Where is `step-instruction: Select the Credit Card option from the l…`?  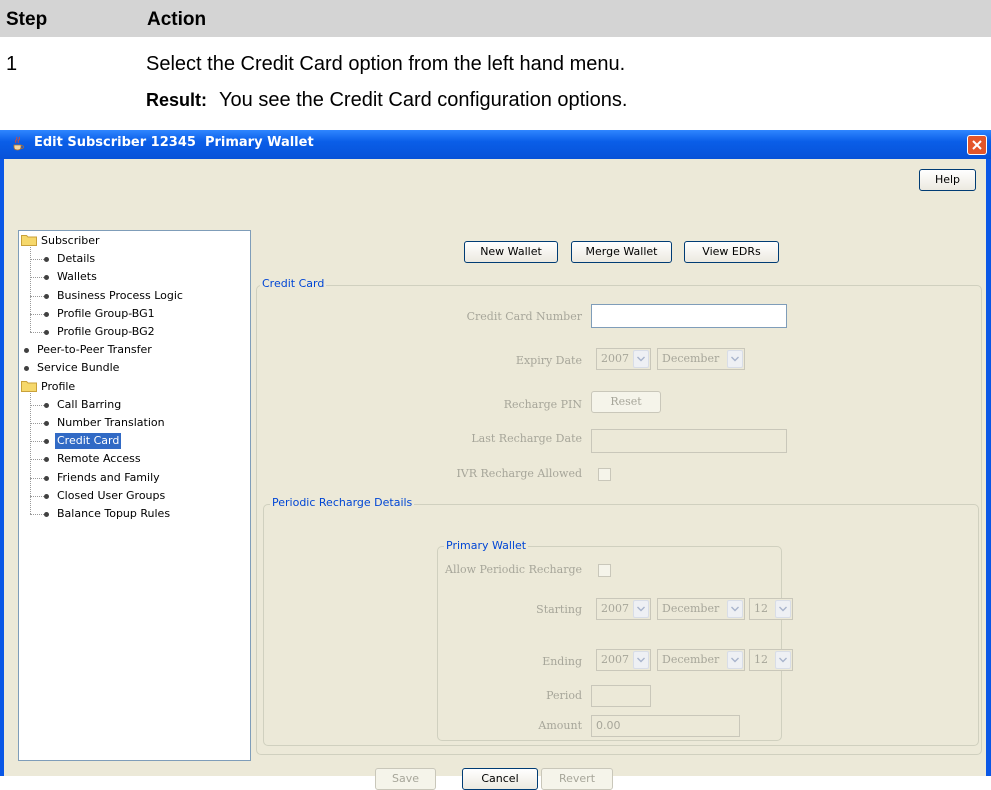 step-instruction: Select the Credit Card option from the l… is located at coordinates (386, 64).